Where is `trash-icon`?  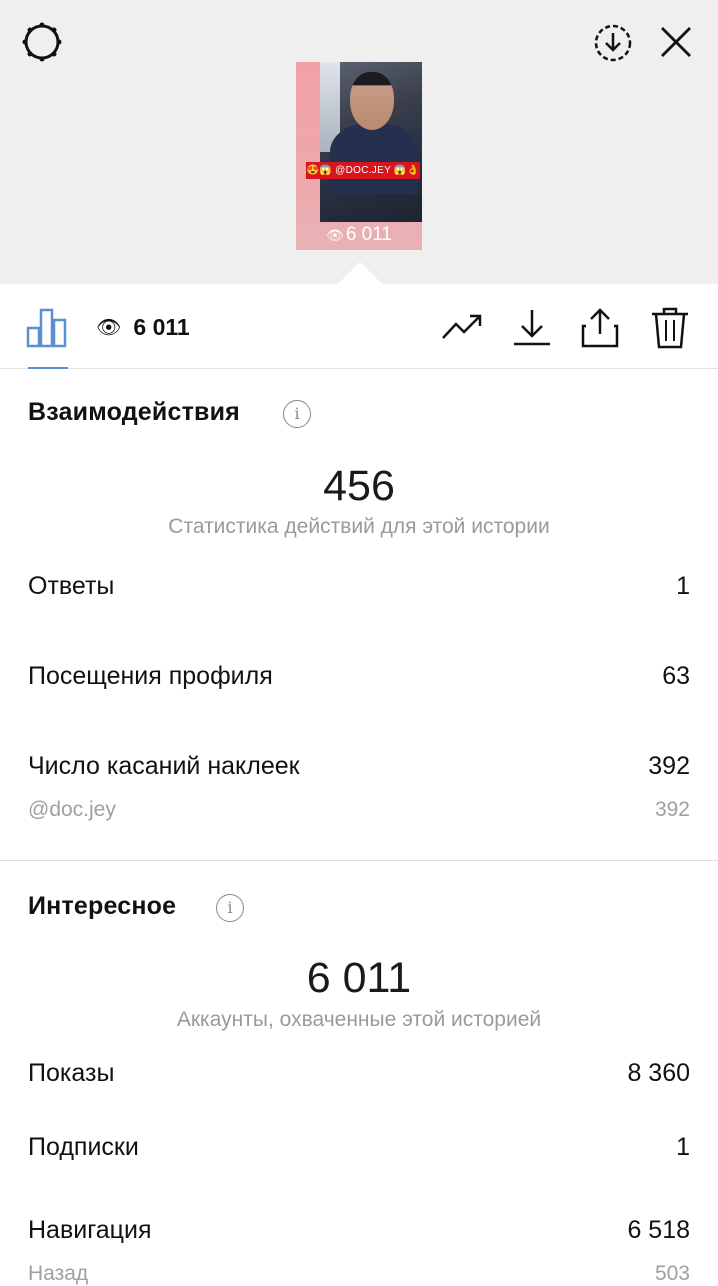 trash-icon is located at coordinates (670, 328).